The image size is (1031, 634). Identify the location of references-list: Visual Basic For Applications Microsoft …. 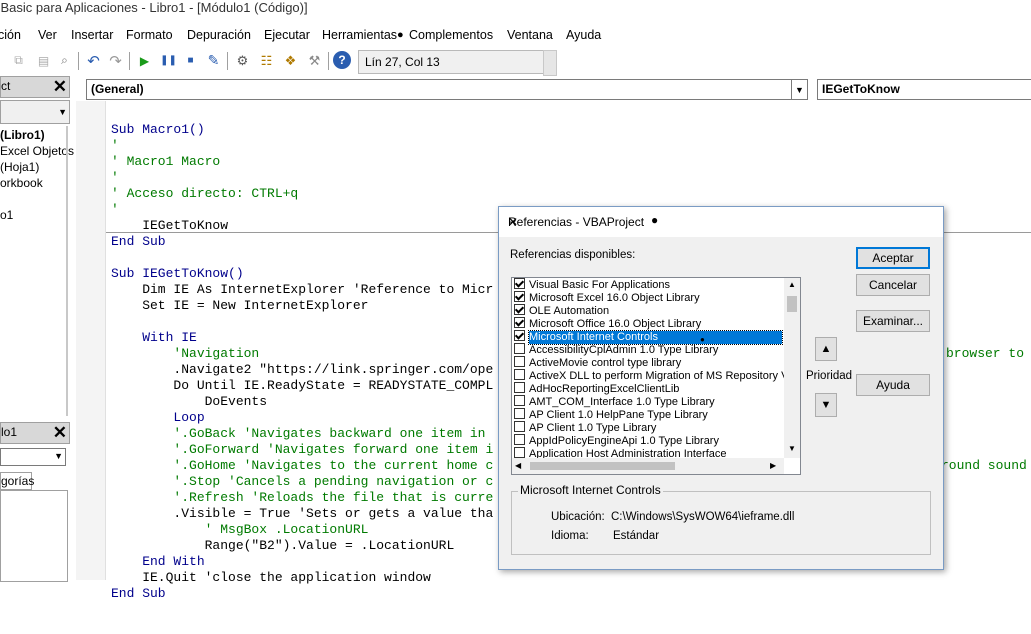
(656, 376).